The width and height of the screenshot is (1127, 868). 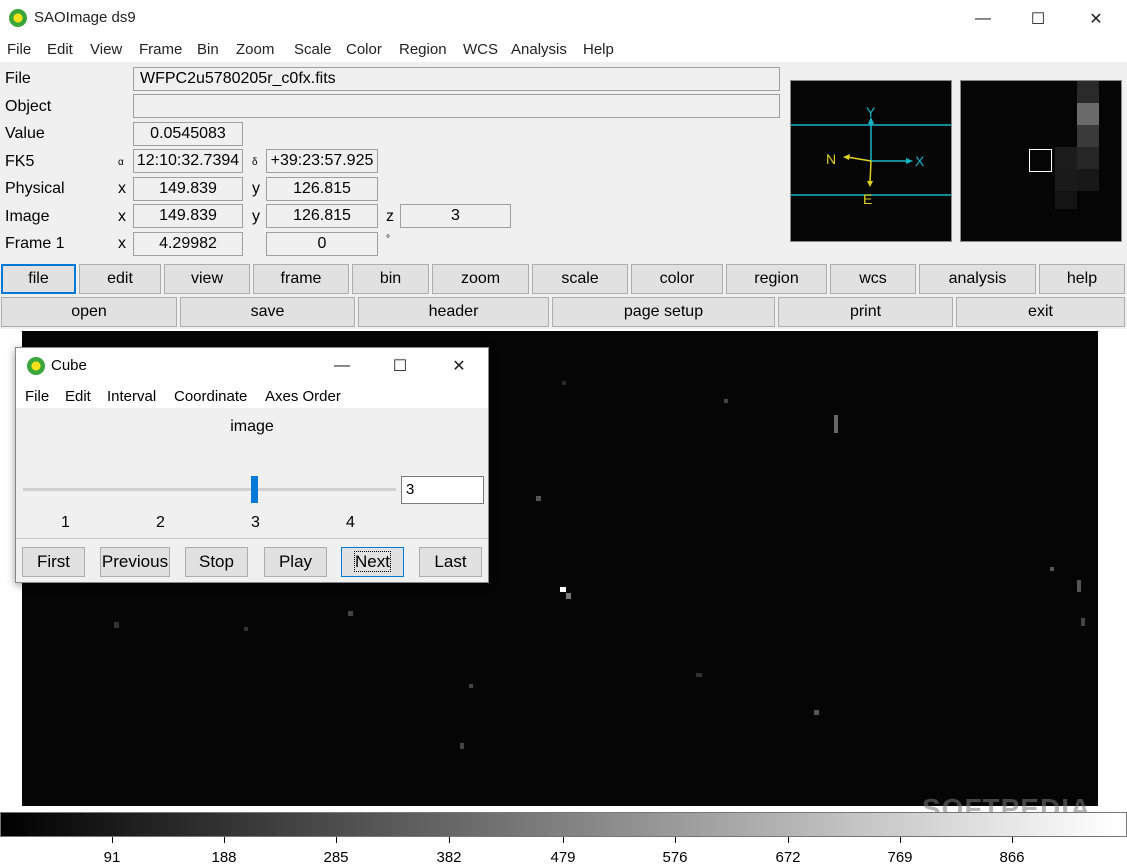 I want to click on fk5-ra: 12:10:32.7394, so click(x=188, y=161).